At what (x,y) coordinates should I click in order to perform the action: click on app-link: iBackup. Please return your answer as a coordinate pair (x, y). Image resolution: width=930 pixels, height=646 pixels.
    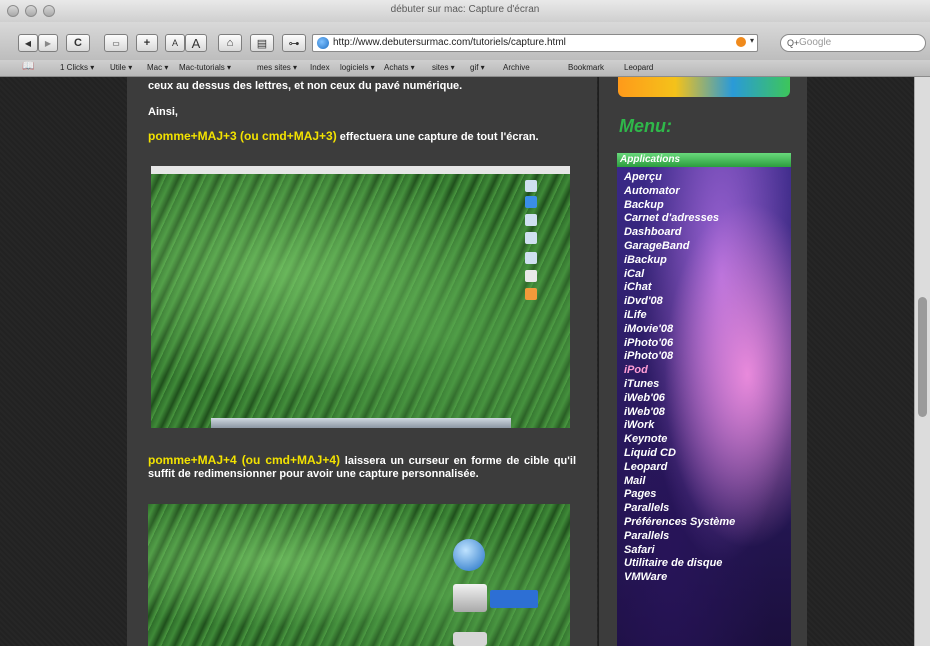
    Looking at the image, I should click on (679, 261).